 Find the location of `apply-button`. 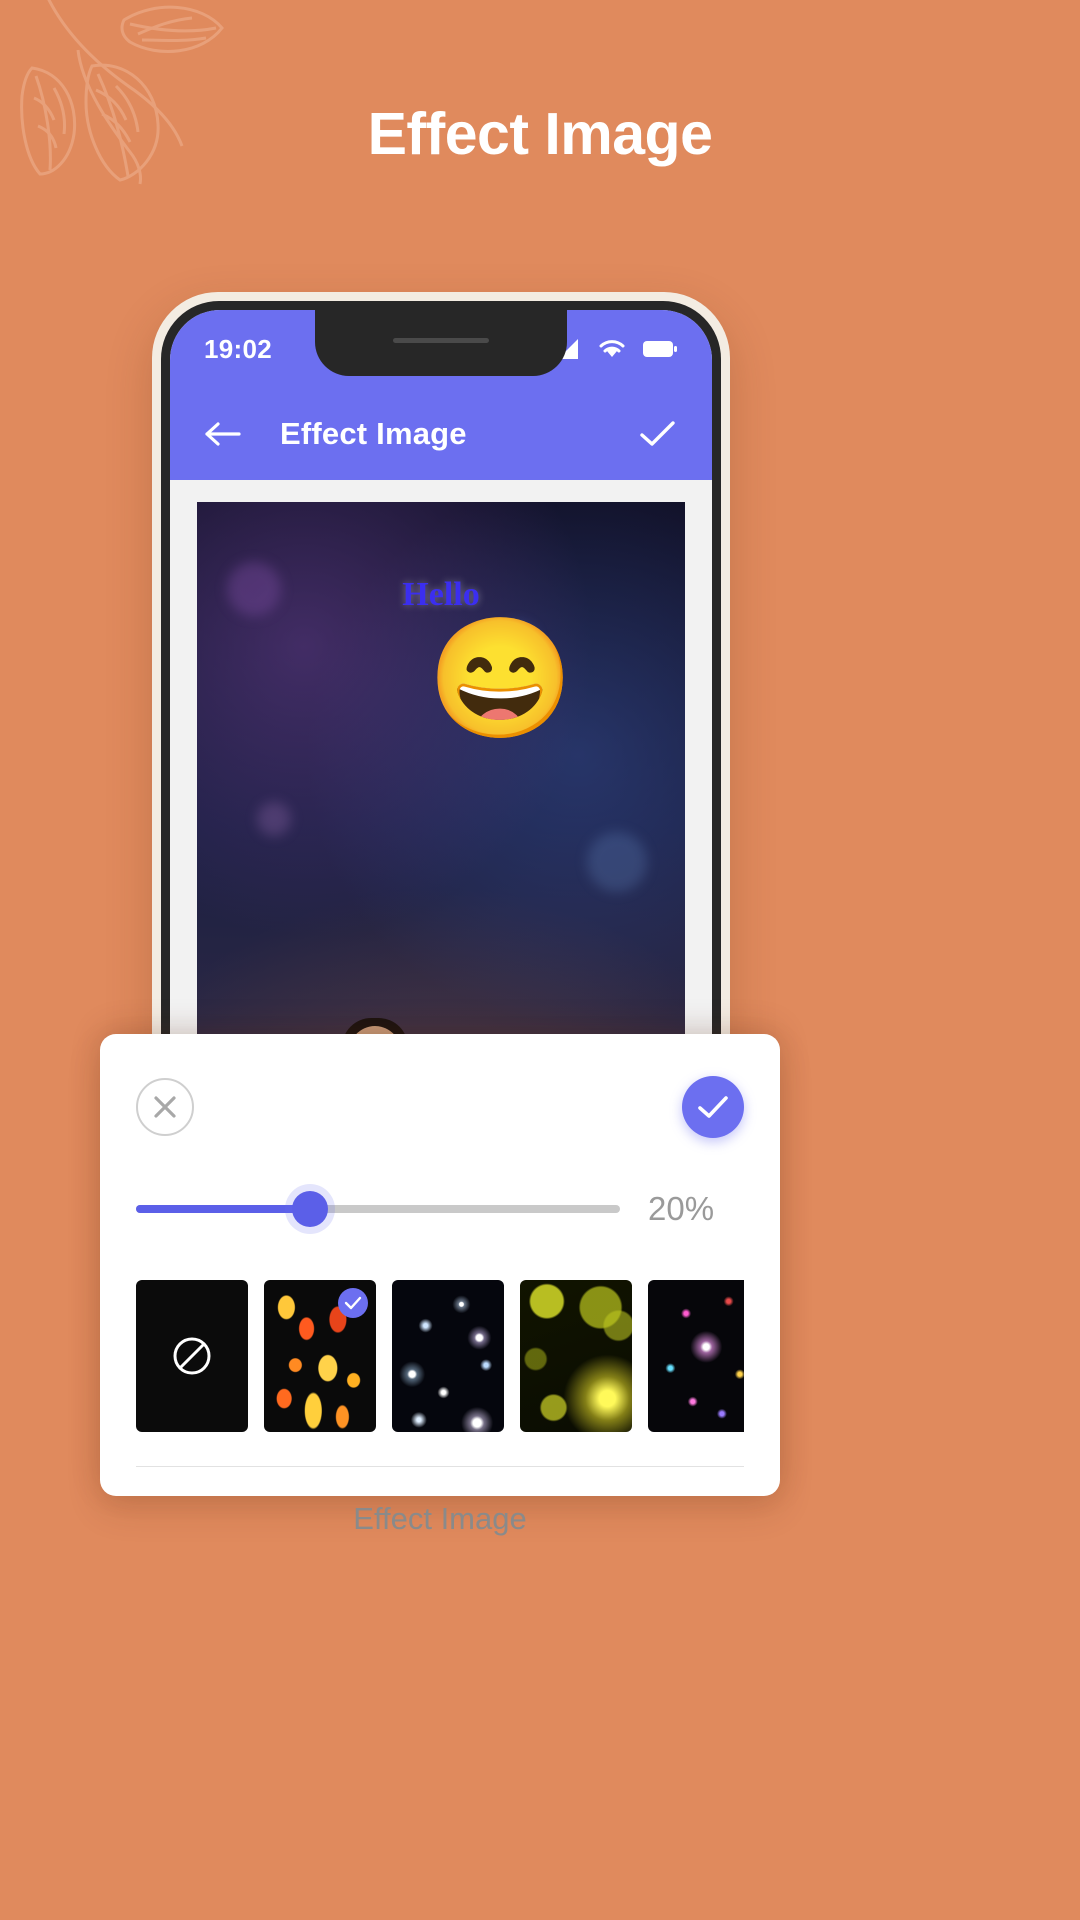

apply-button is located at coordinates (713, 1107).